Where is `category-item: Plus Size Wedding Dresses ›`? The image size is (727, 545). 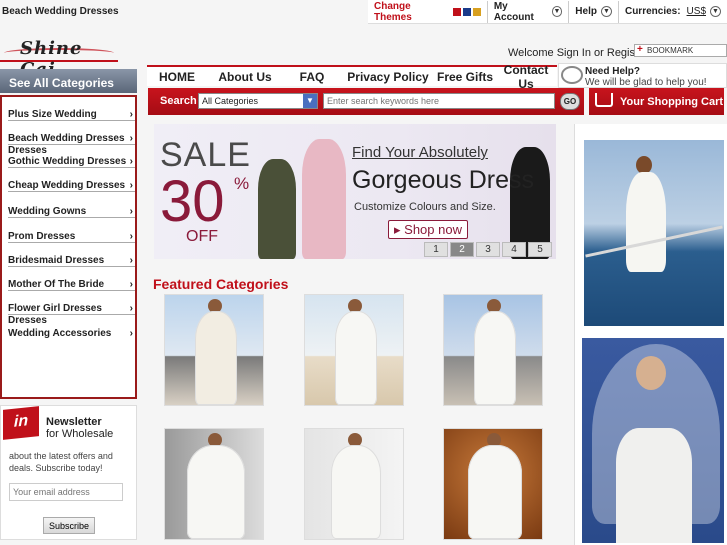
category-item: Plus Size Wedding Dresses › is located at coordinates (71, 126).